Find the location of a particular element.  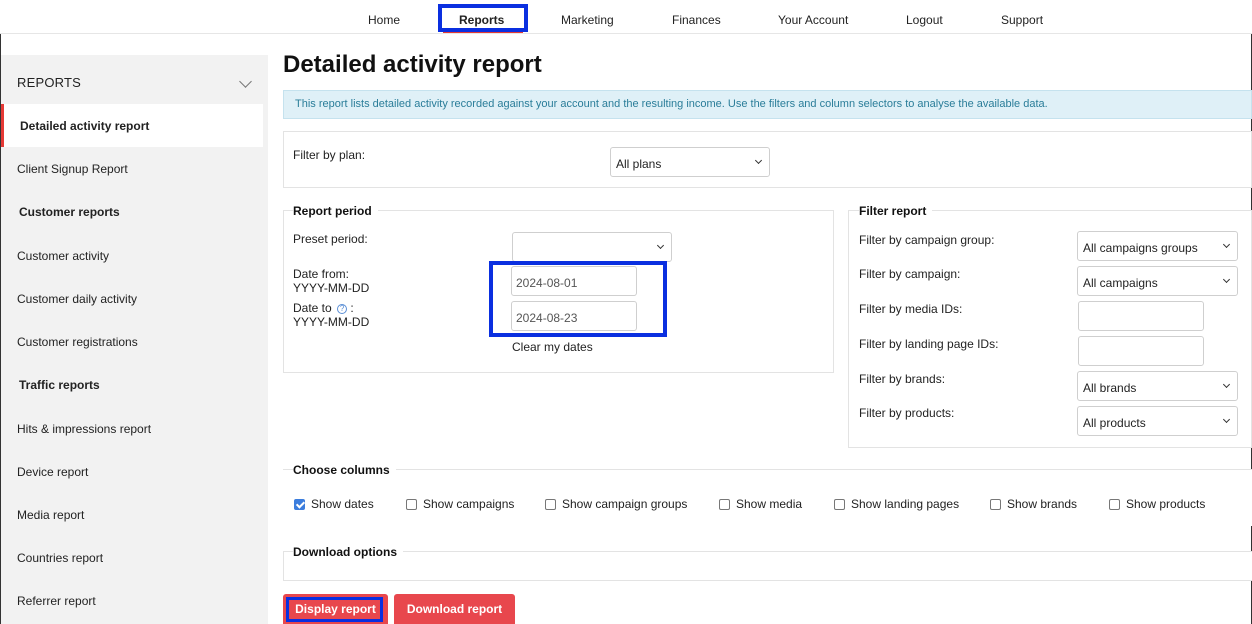

preset-period-label: Preset period: is located at coordinates (330, 239).